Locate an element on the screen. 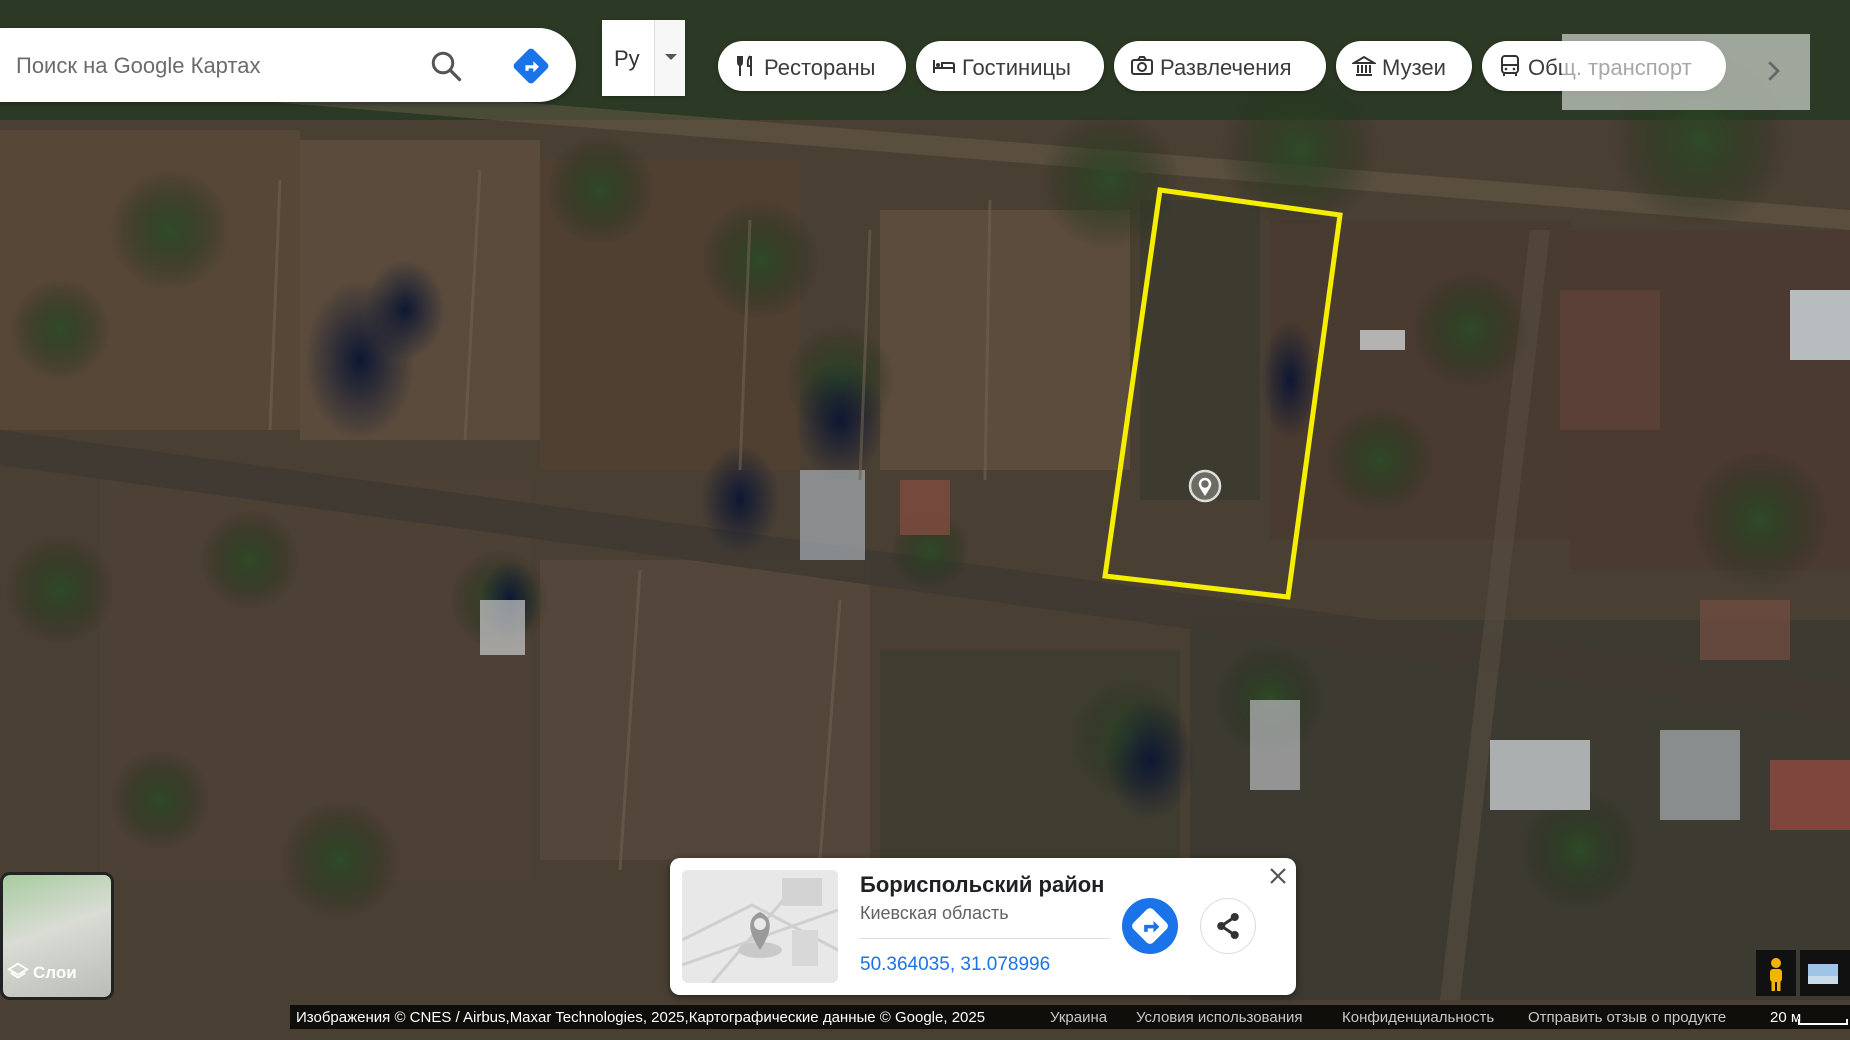  chip-restaurants: Рестораны is located at coordinates (812, 66).